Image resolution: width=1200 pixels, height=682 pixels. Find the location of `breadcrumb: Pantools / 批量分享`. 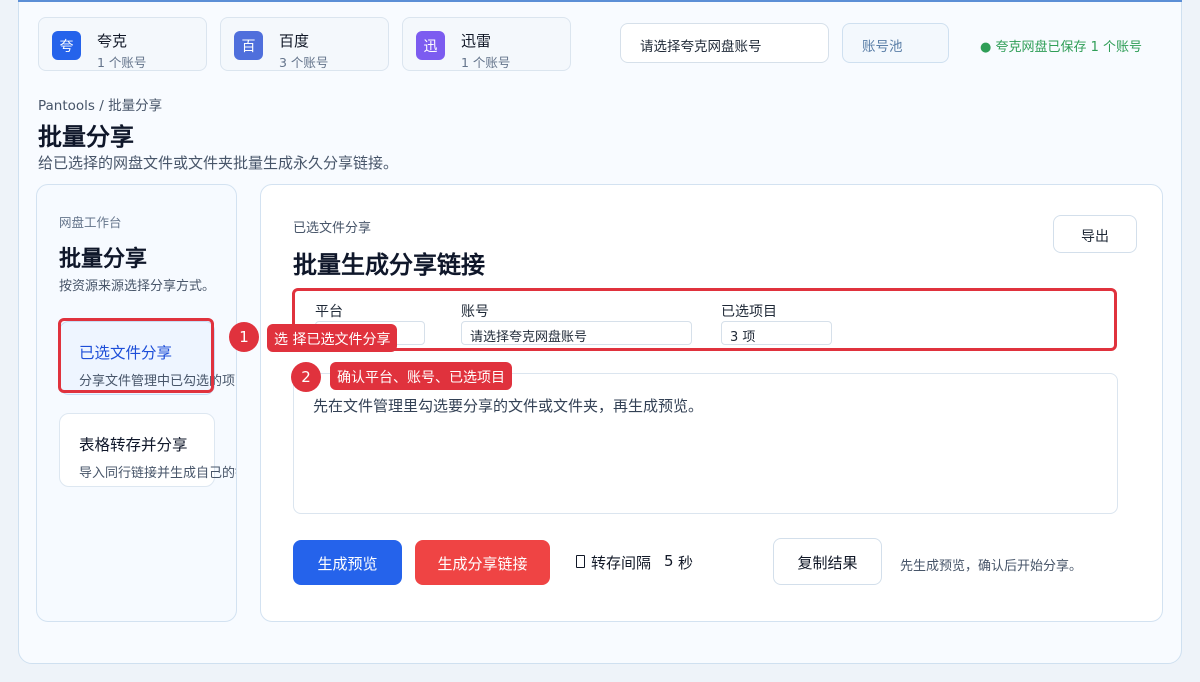

breadcrumb: Pantools / 批量分享 is located at coordinates (100, 106).